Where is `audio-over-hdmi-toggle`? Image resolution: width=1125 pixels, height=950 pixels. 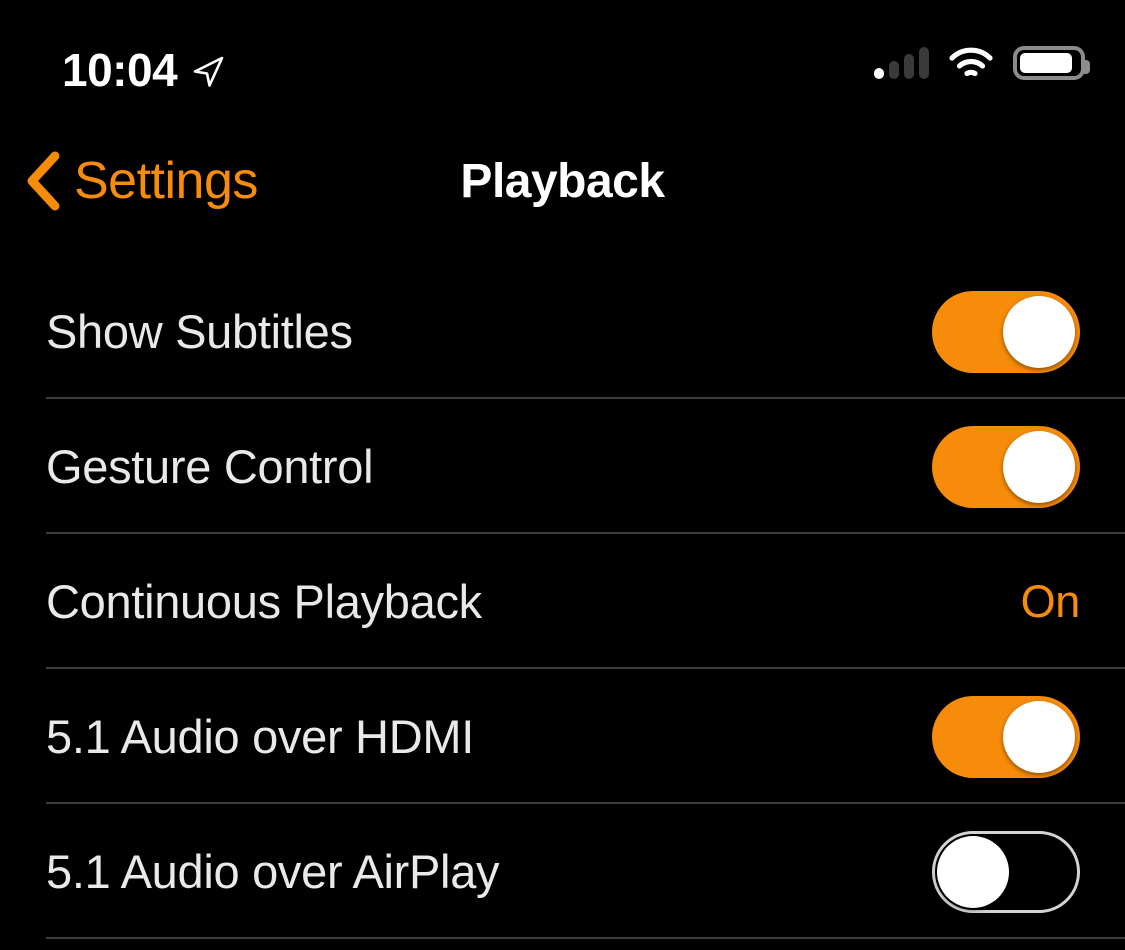 audio-over-hdmi-toggle is located at coordinates (1006, 736).